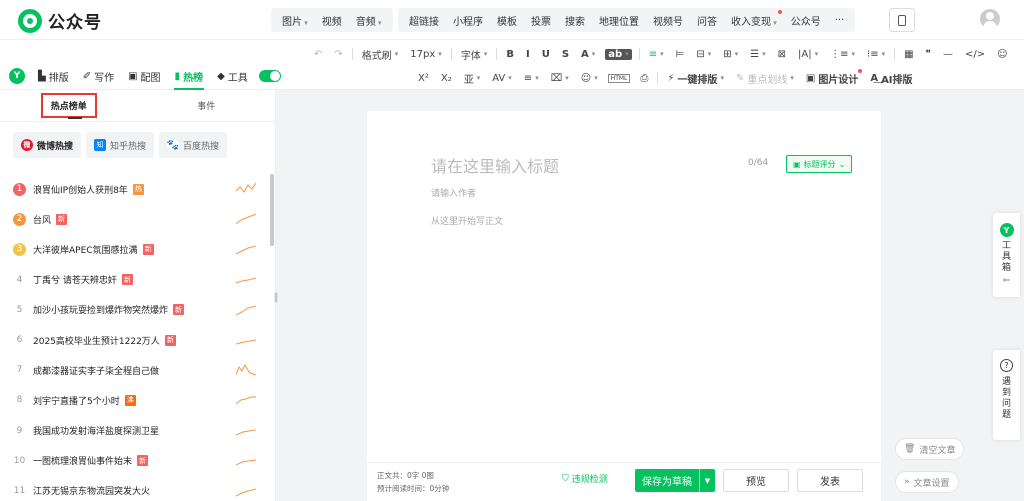  I want to click on insert-media-0: 图片 ▾, so click(295, 20).